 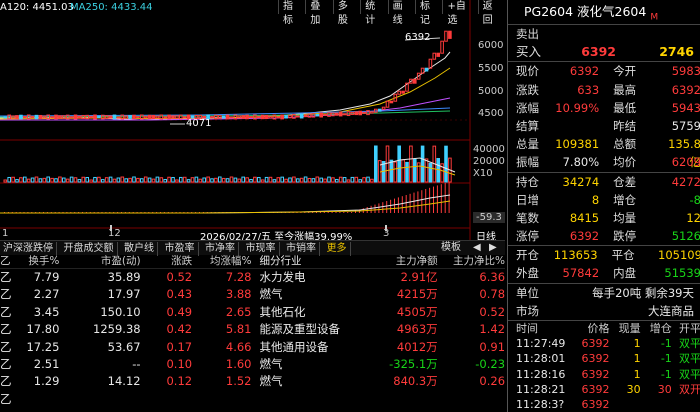 What do you see at coordinates (451, 248) in the screenshot?
I see `tab-template: 模板` at bounding box center [451, 248].